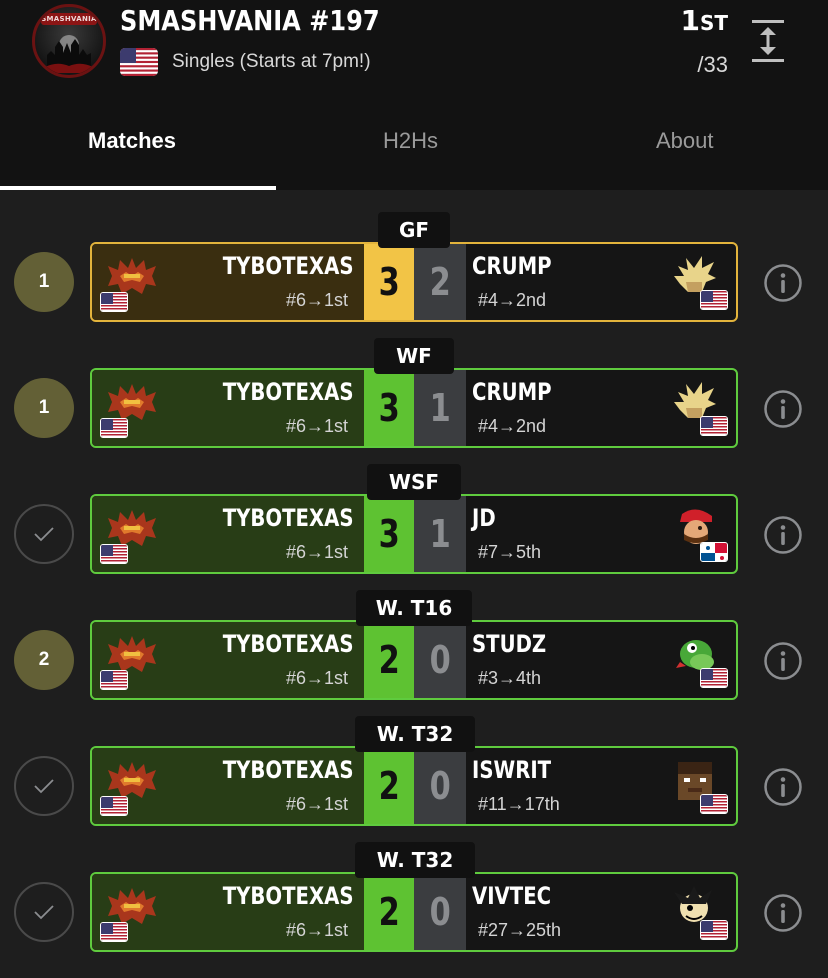  I want to click on tab-matches: Matches, so click(132, 141).